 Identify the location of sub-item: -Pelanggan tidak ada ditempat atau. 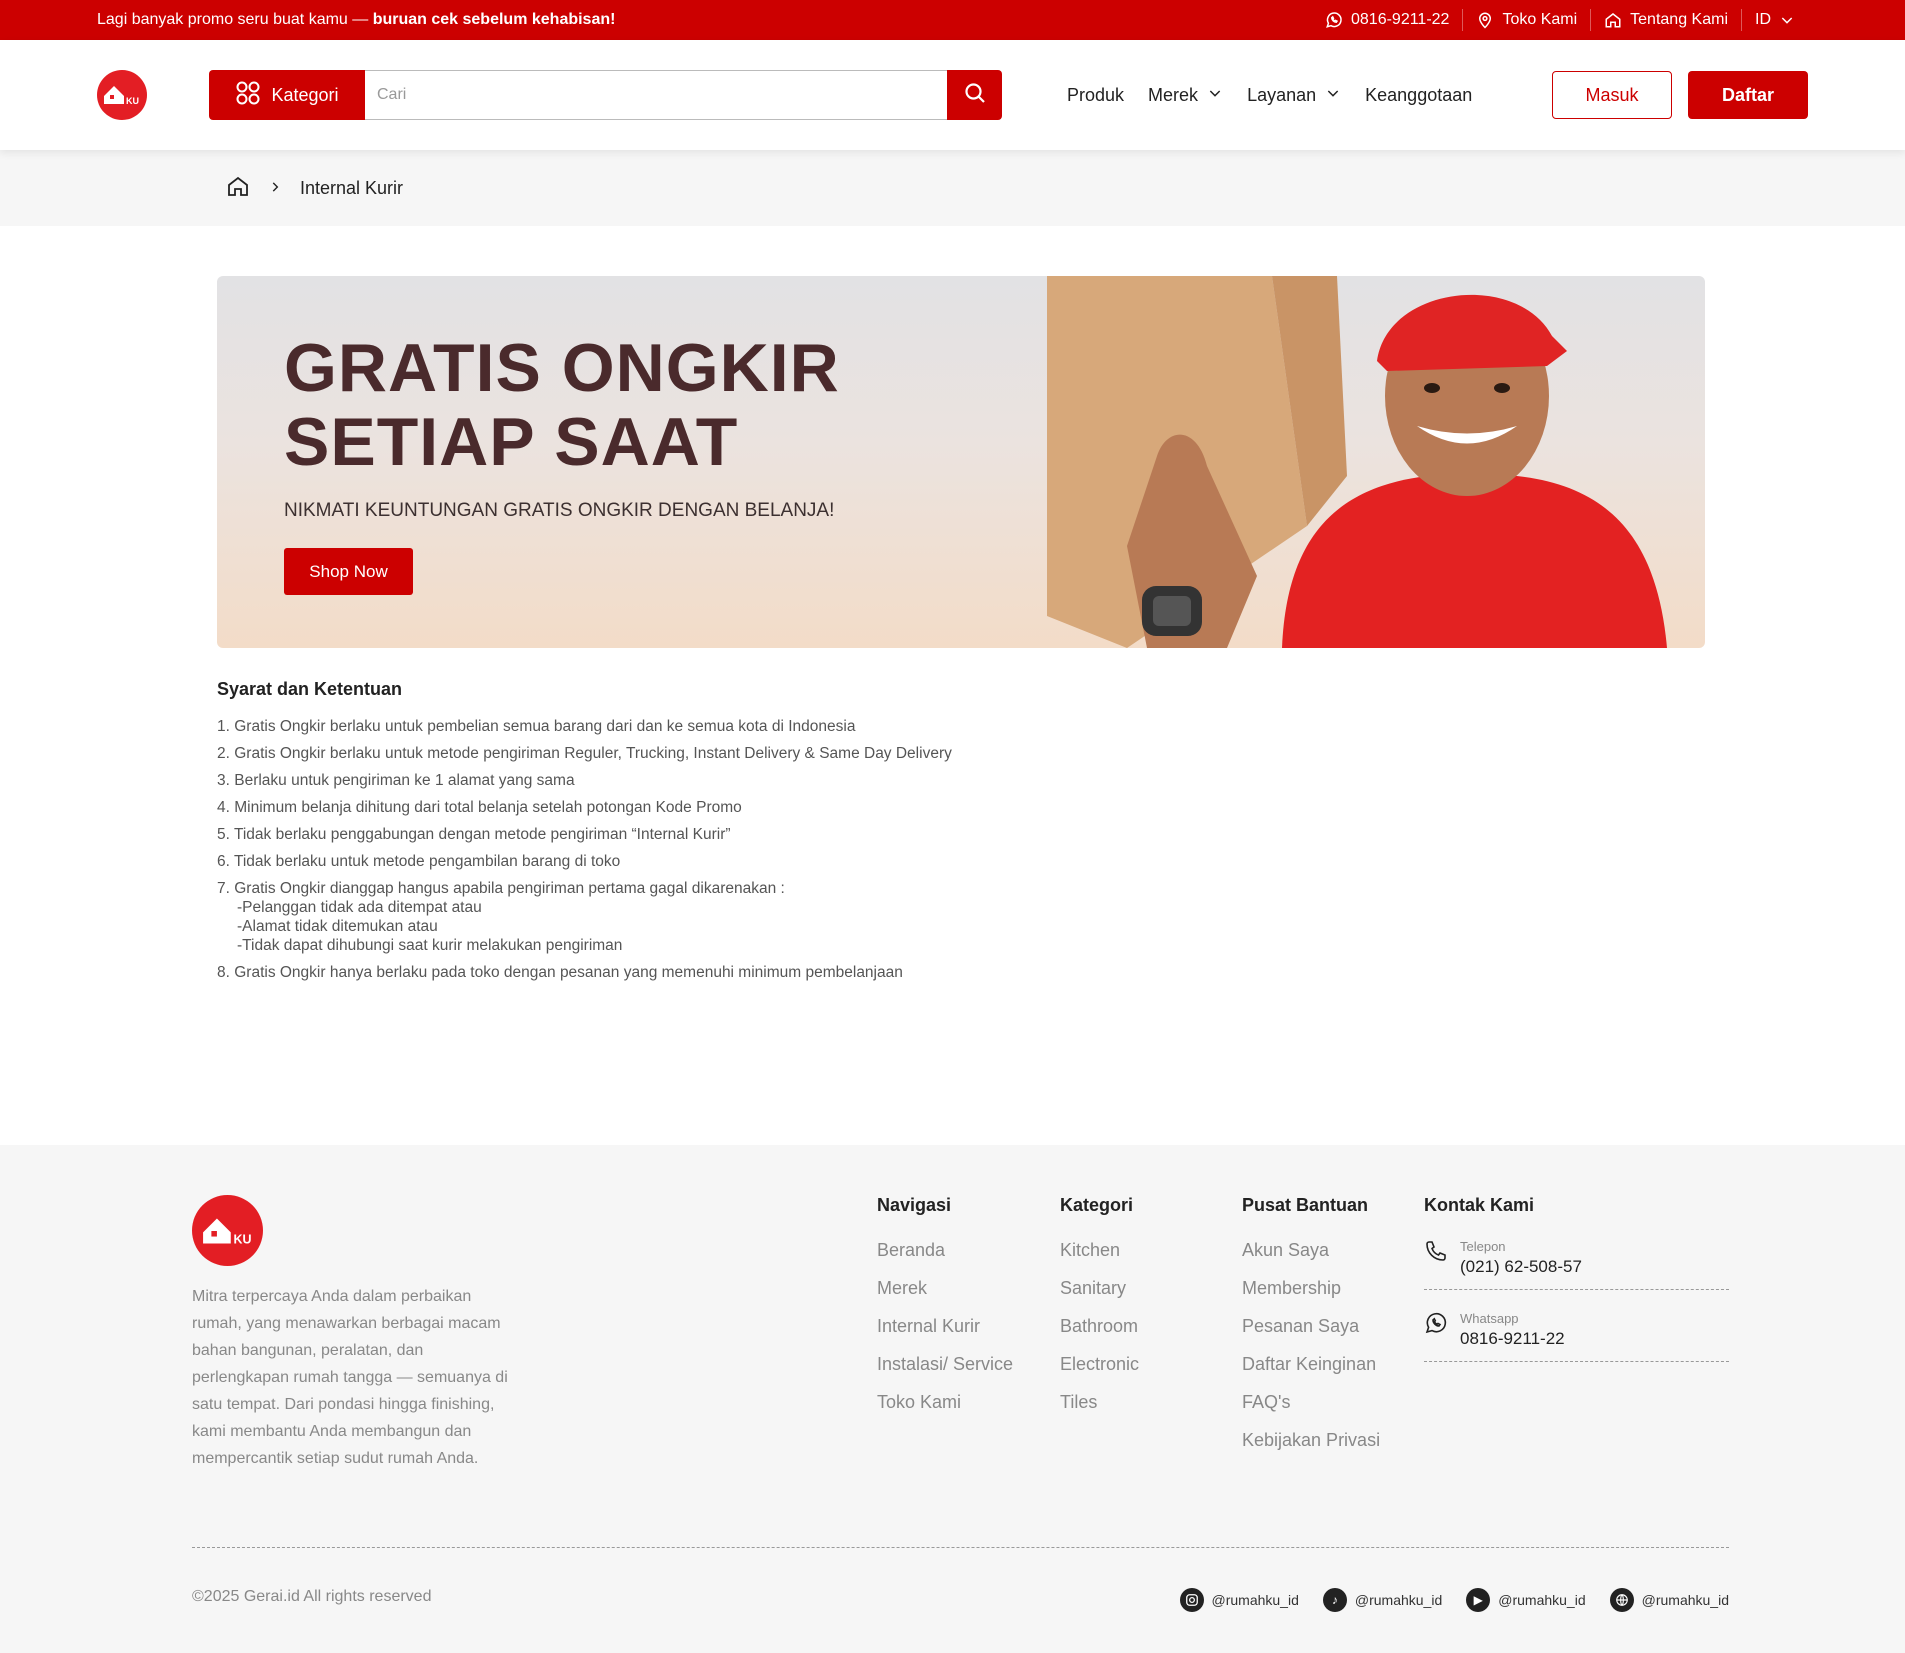
(359, 907).